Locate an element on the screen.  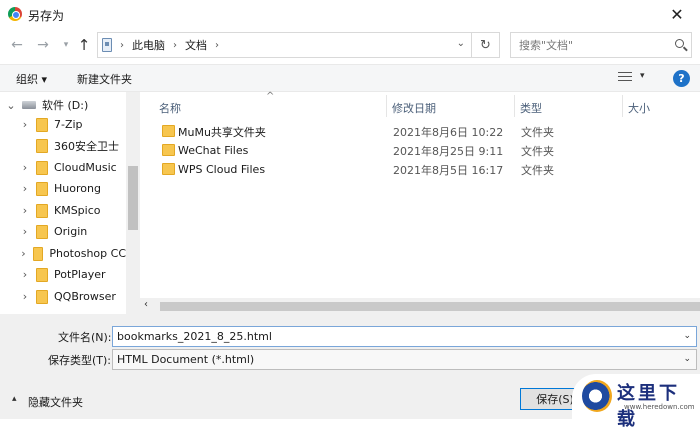
column-header-type: 类型 is located at coordinates (531, 108).